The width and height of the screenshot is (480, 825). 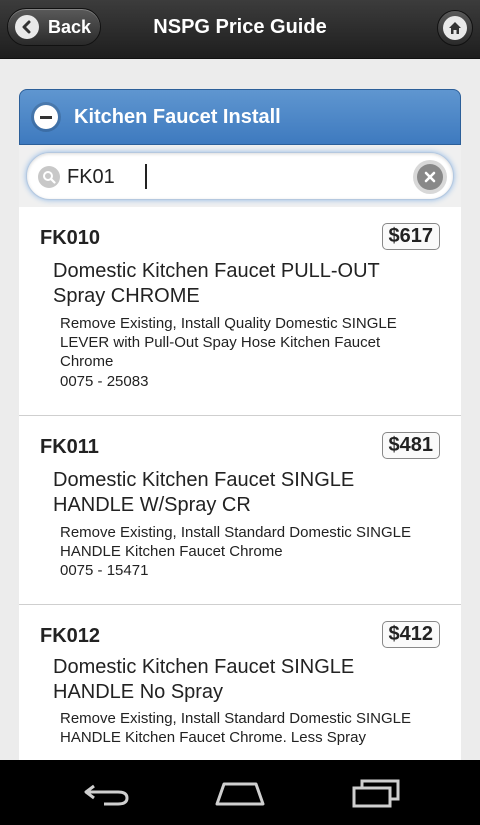 I want to click on app-header: Back NSPG Price Guide, so click(x=240, y=29).